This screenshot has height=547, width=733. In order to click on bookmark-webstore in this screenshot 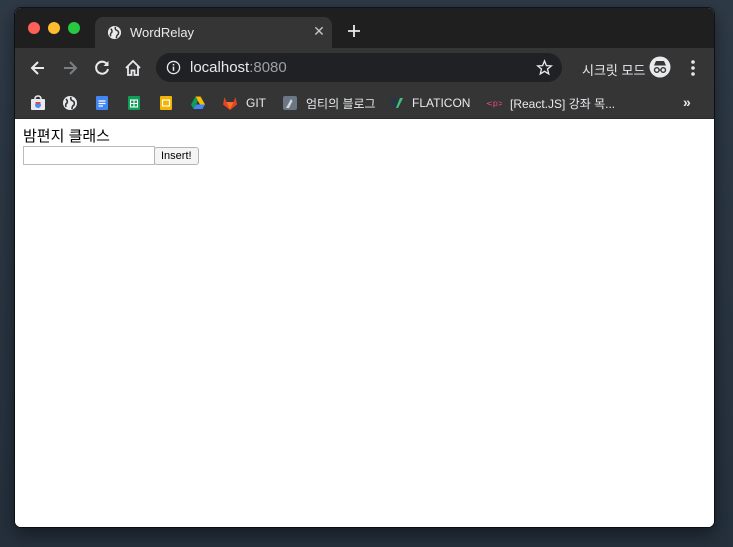, I will do `click(38, 103)`.